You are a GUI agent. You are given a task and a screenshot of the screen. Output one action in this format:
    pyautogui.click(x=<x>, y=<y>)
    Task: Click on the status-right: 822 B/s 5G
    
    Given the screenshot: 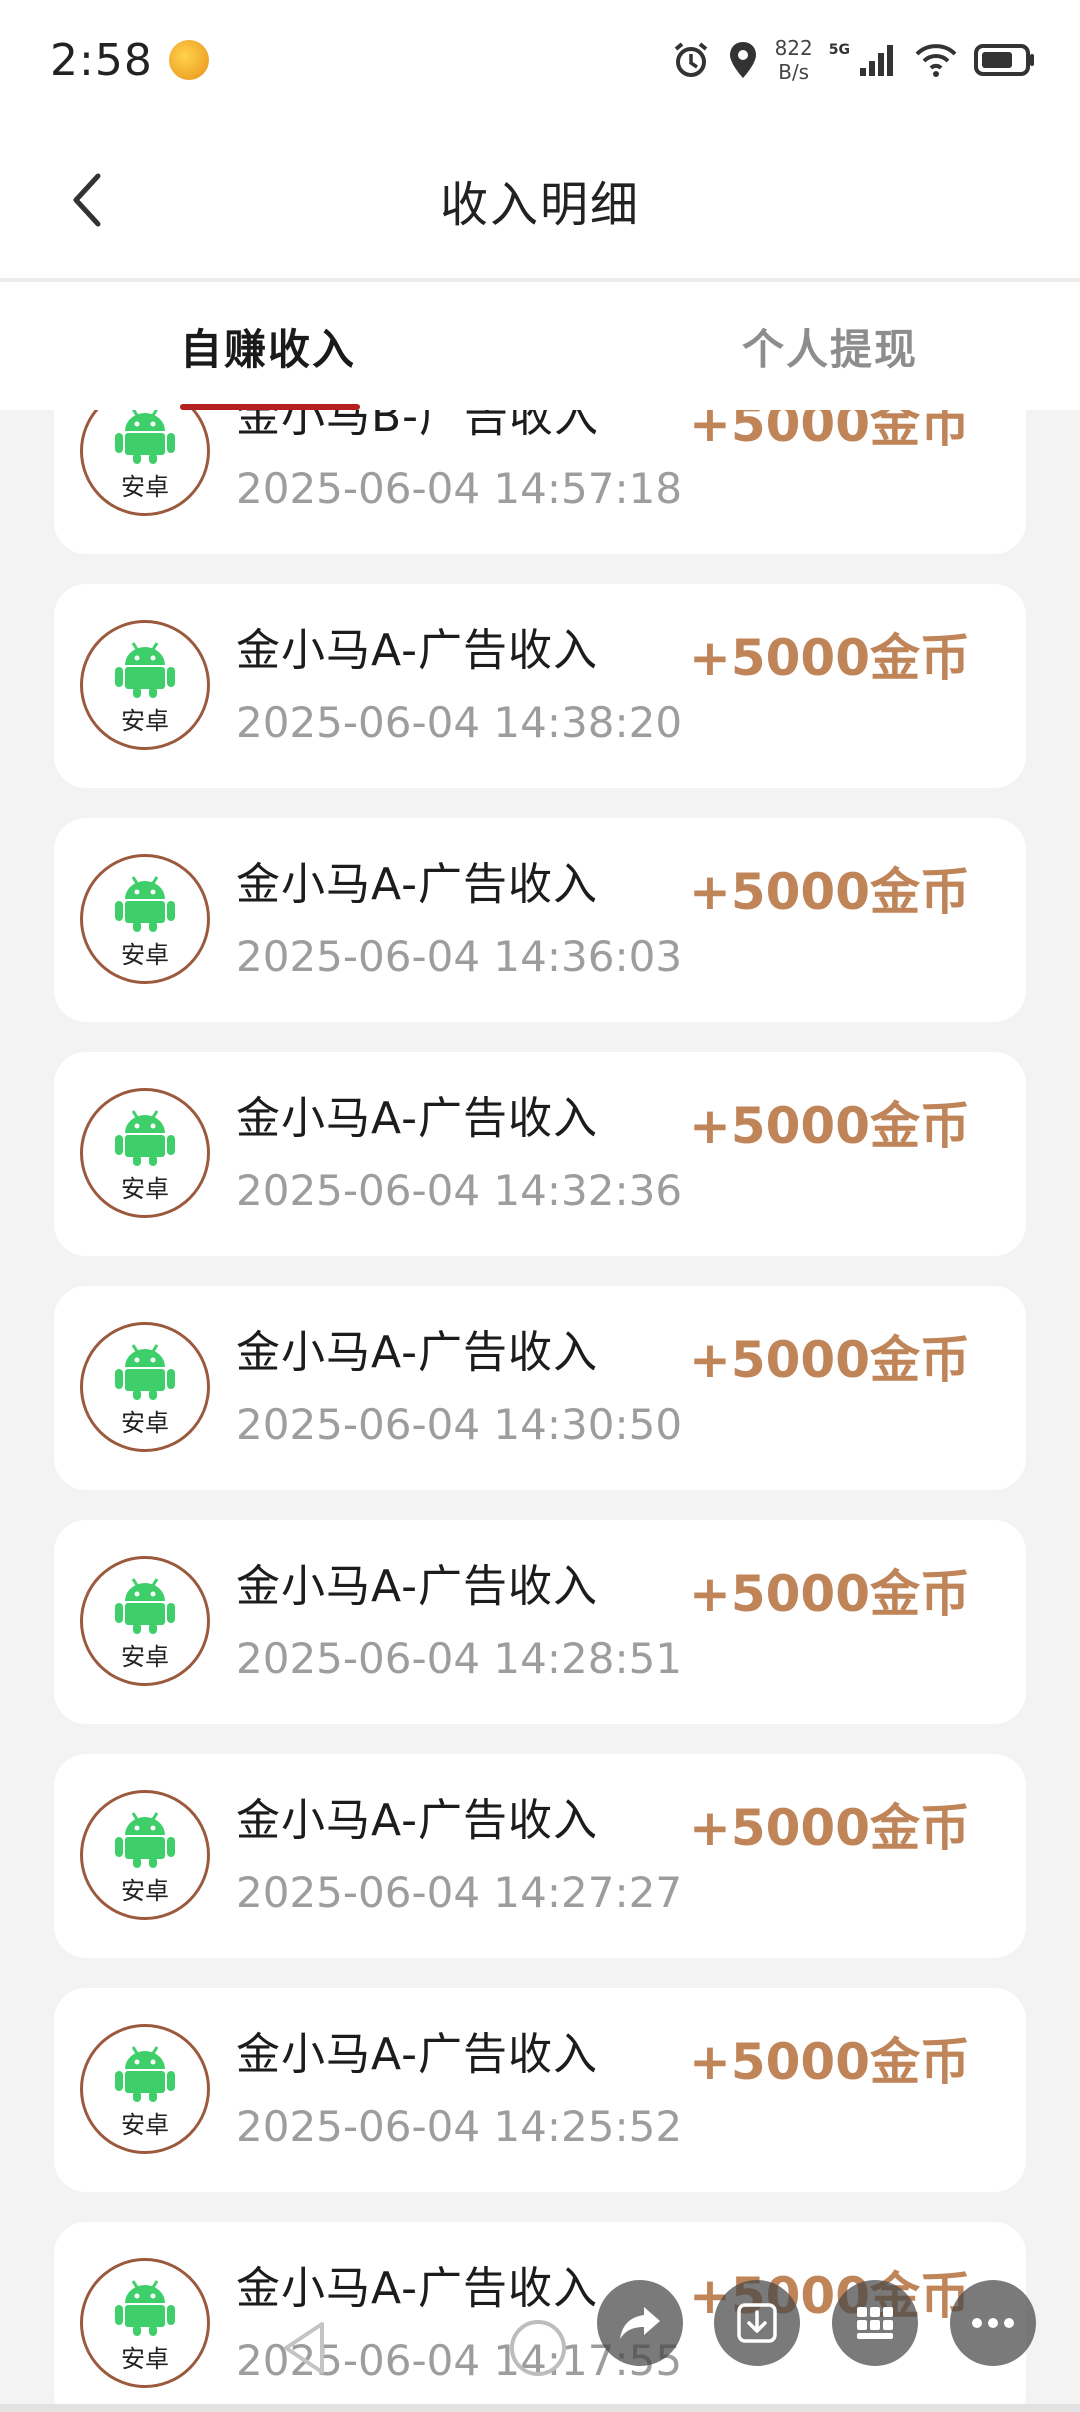 What is the action you would take?
    pyautogui.click(x=853, y=60)
    